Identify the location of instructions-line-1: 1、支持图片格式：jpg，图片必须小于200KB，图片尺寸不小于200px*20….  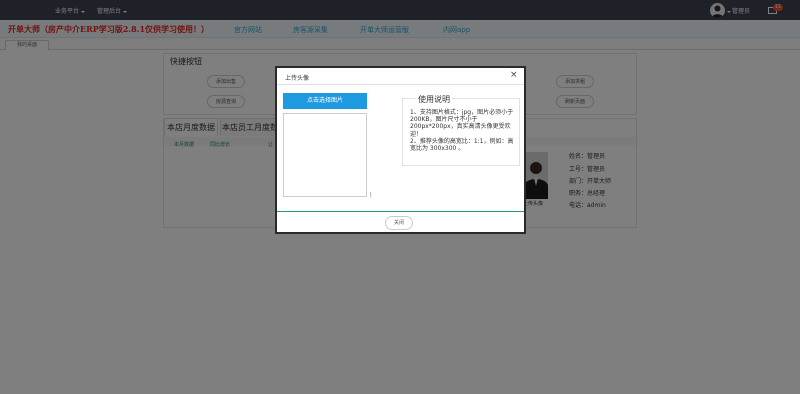
(462, 123).